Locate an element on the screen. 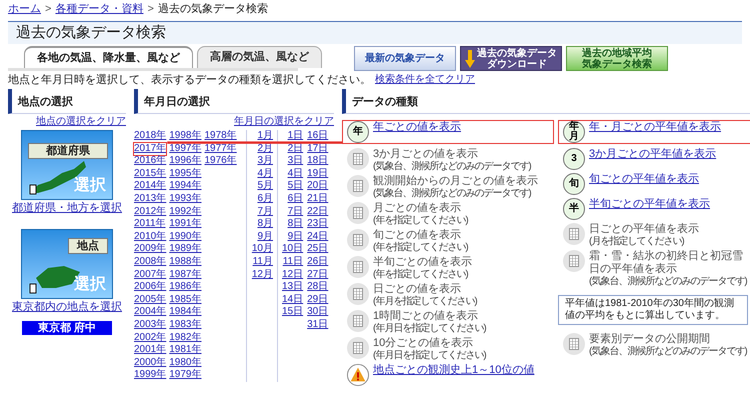 This screenshot has height=414, width=750. month-link: 3月 is located at coordinates (265, 161).